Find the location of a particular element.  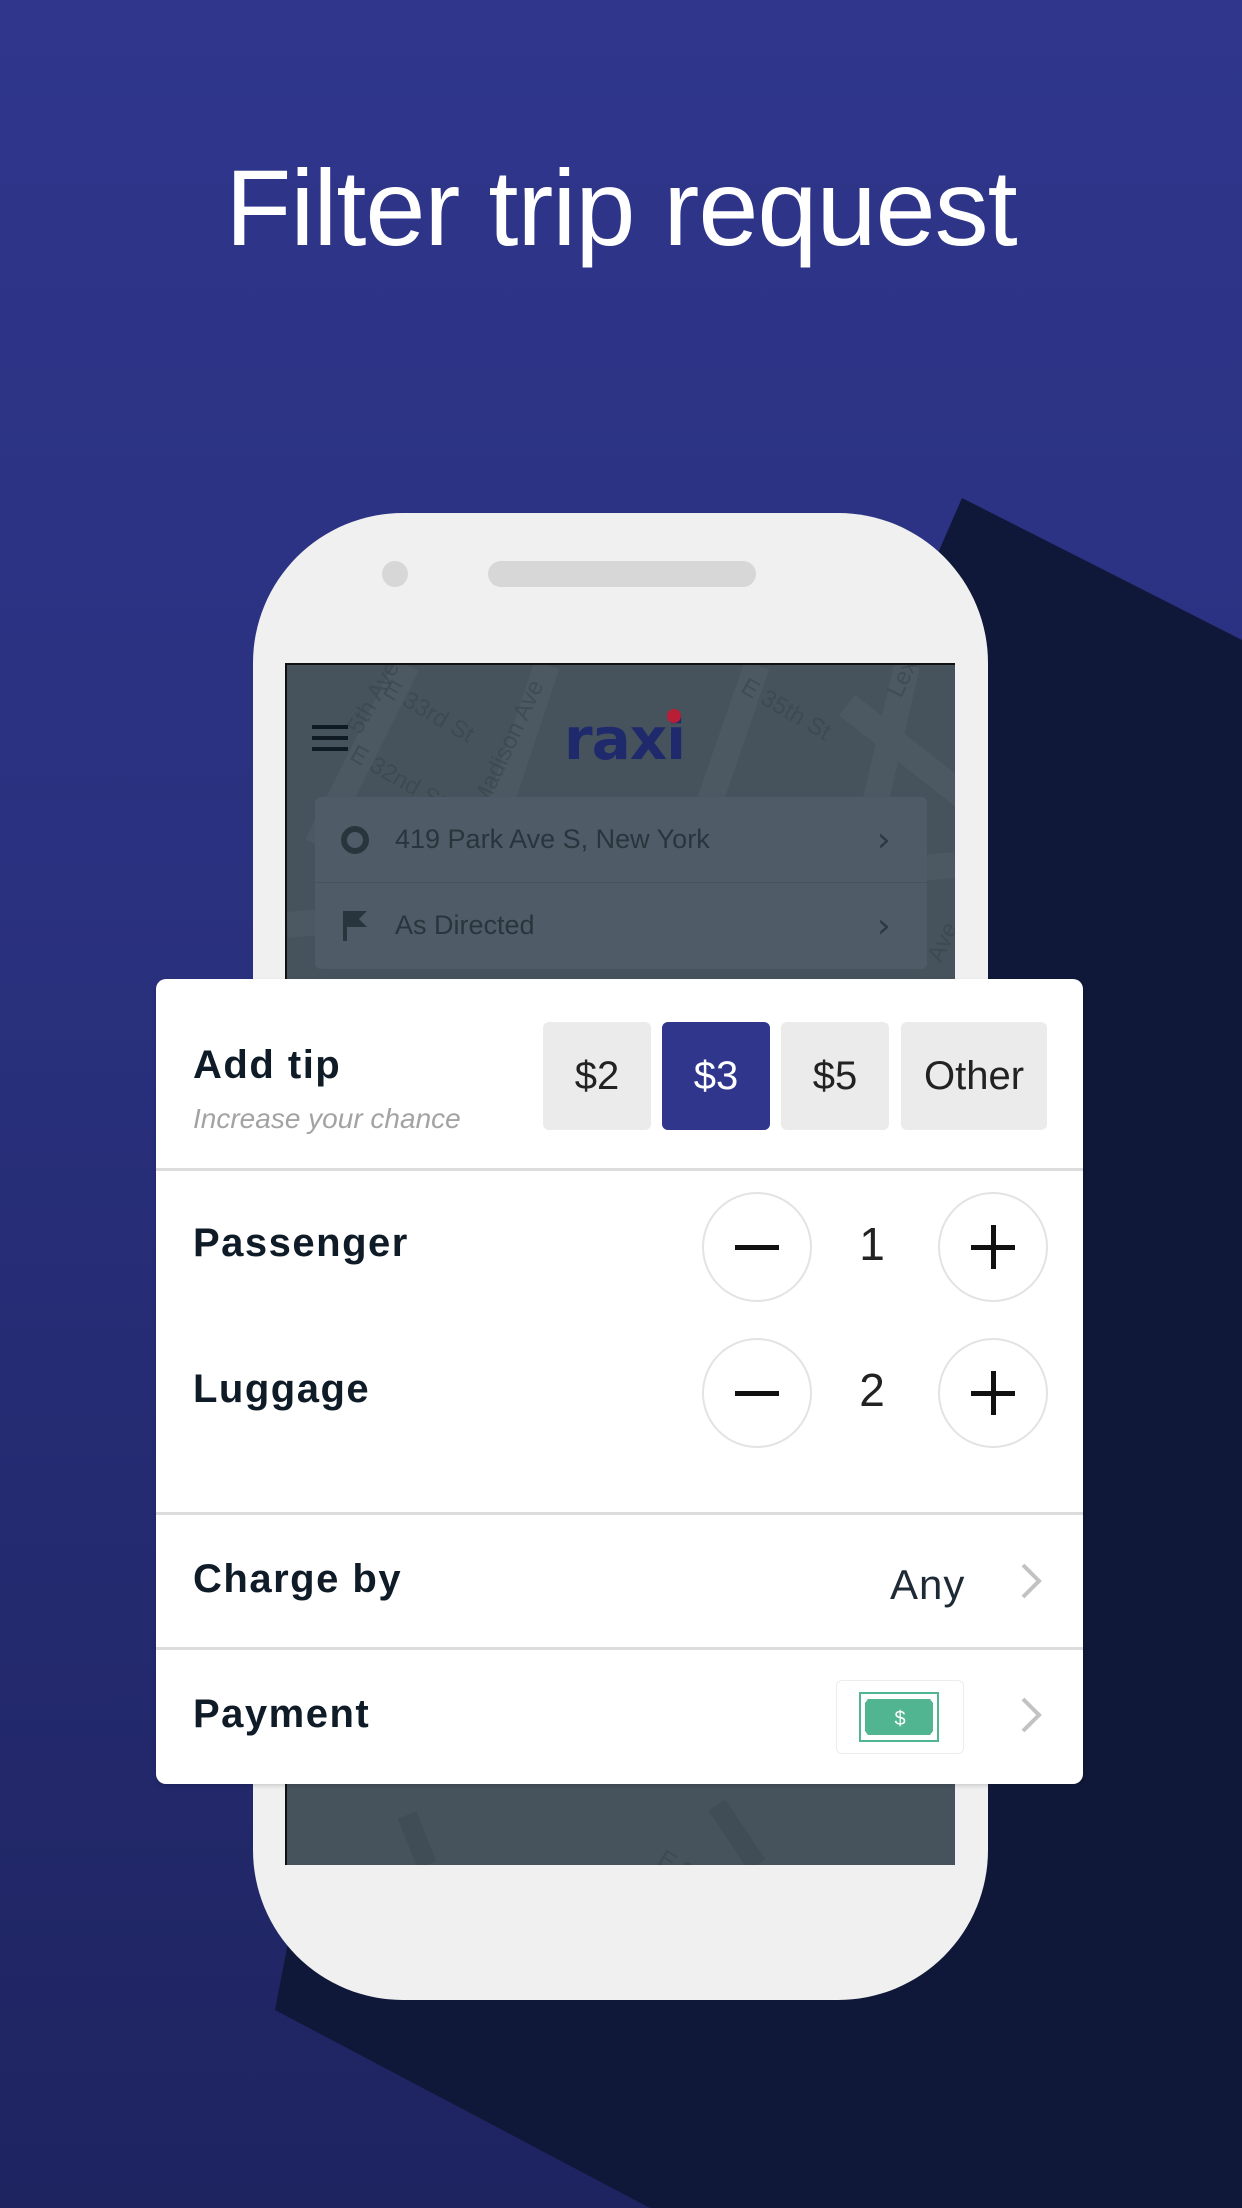

charge-by-value: Any is located at coordinates (928, 1584).